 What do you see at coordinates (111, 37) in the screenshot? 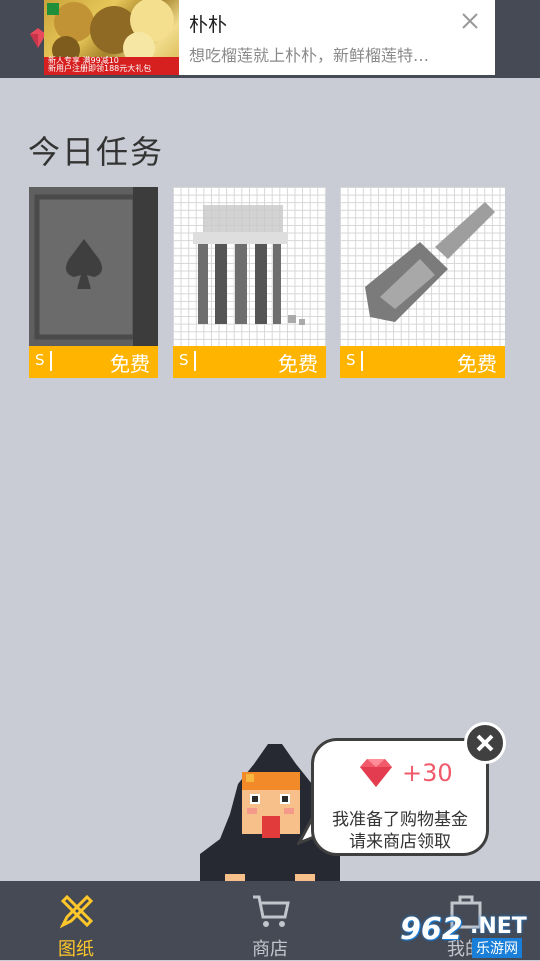
I see `ad-image: 新人专享 满99减10 新用户注册即领188元大礼包` at bounding box center [111, 37].